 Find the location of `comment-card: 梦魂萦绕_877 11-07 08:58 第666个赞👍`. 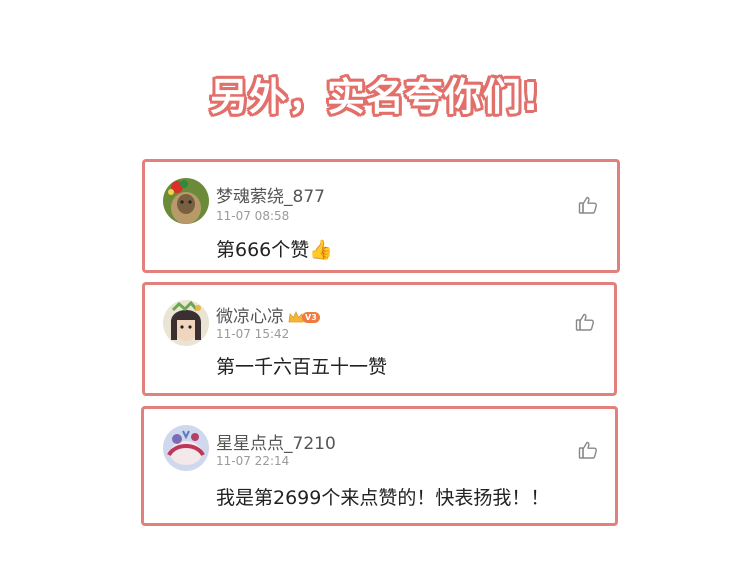

comment-card: 梦魂萦绕_877 11-07 08:58 第666个赞👍 is located at coordinates (381, 216).